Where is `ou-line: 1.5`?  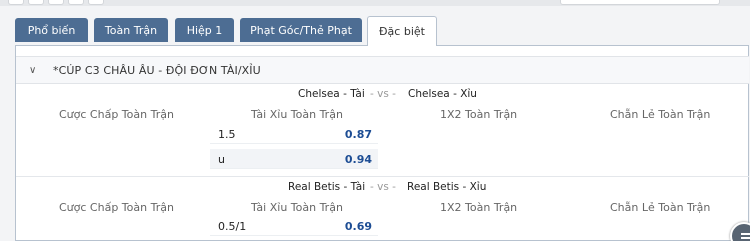 ou-line: 1.5 is located at coordinates (227, 134).